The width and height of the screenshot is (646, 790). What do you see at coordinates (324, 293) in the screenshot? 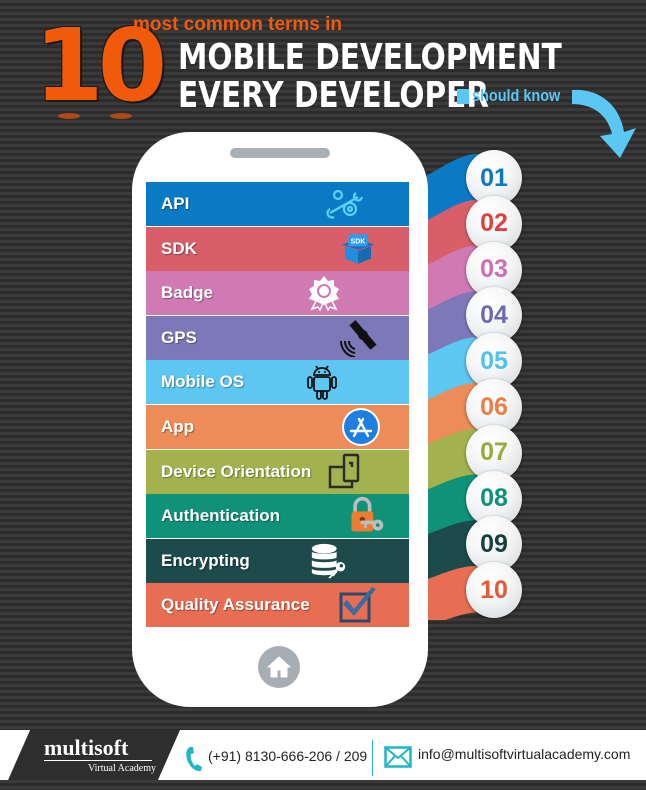
I see `badge-icon` at bounding box center [324, 293].